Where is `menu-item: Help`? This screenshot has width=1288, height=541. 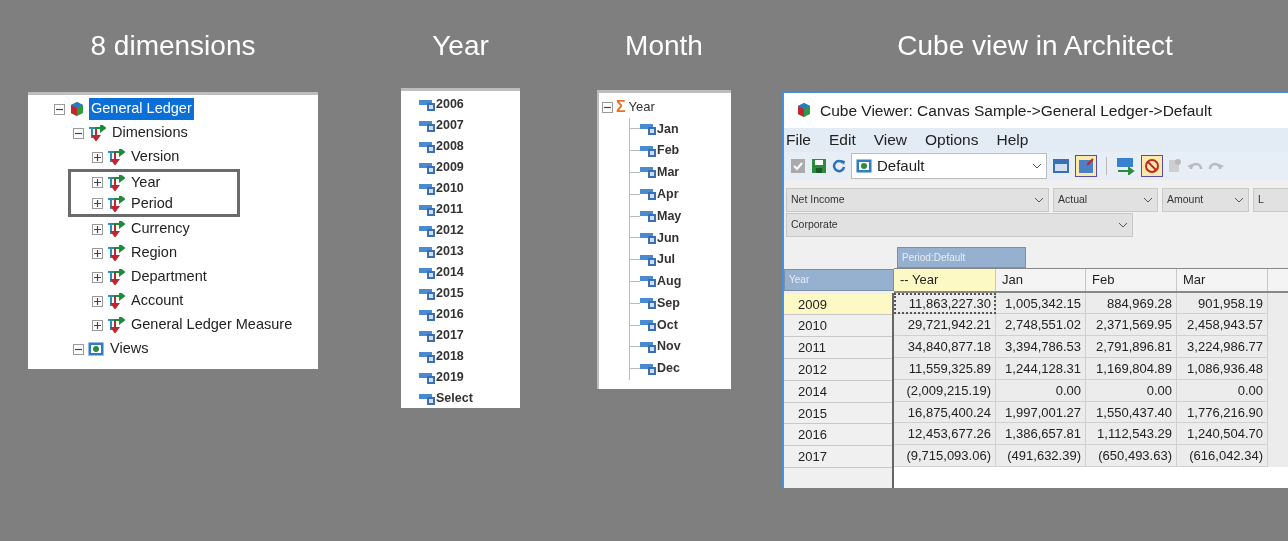
menu-item: Help is located at coordinates (1012, 140).